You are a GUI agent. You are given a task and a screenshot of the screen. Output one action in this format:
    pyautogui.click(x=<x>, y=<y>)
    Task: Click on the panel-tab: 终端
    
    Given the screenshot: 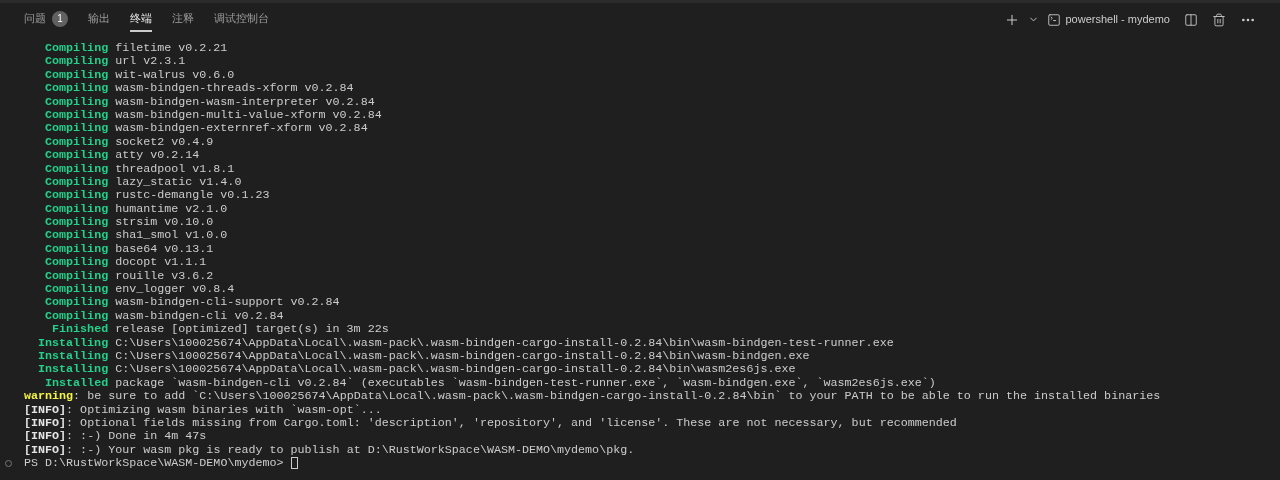 What is the action you would take?
    pyautogui.click(x=141, y=19)
    